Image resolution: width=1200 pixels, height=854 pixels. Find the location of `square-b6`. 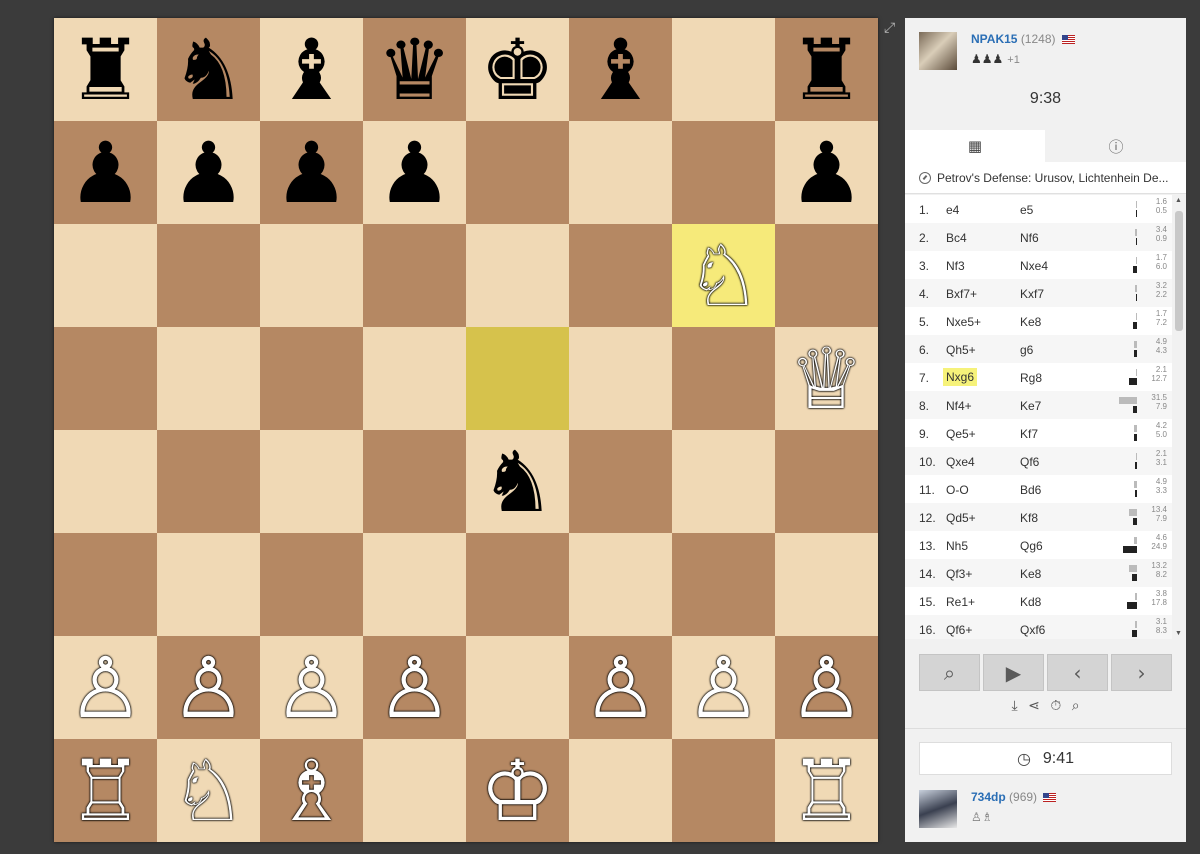

square-b6 is located at coordinates (208, 275).